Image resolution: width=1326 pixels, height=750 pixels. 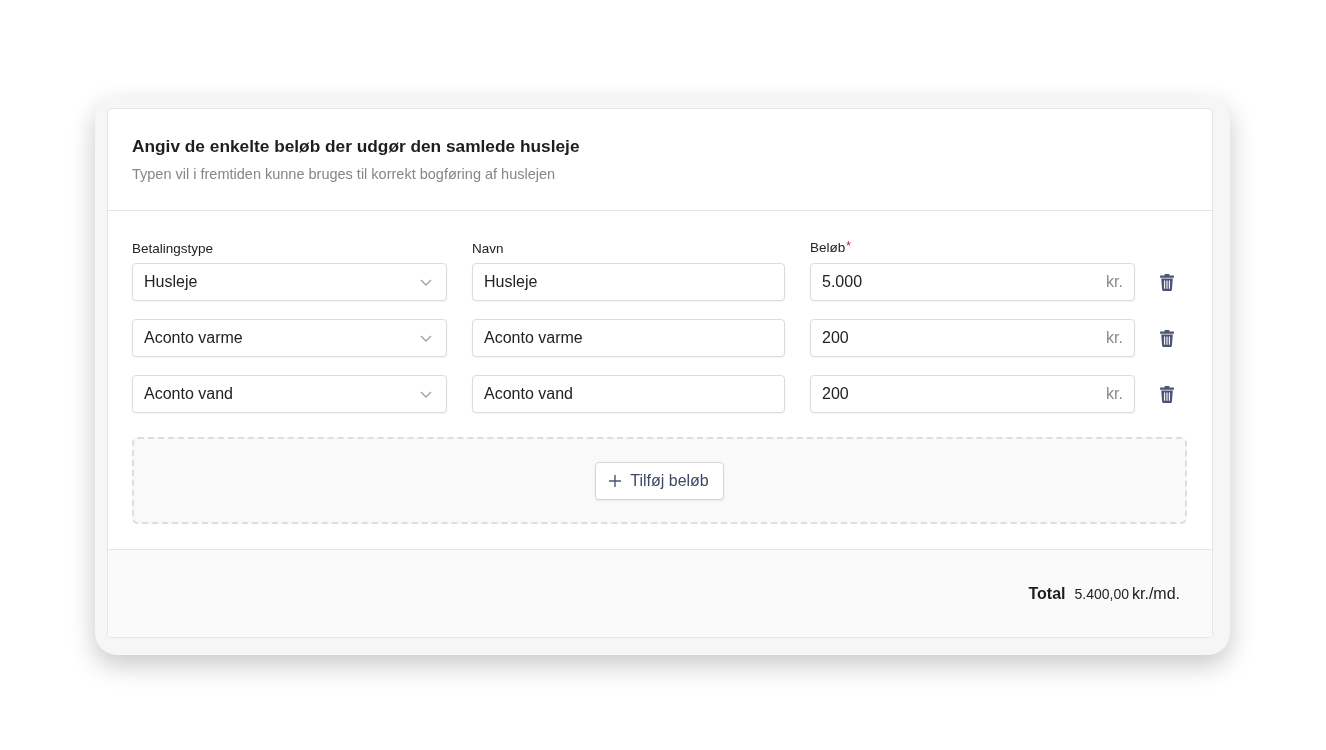 I want to click on dropdown-field: Aconto vand, so click(x=289, y=394).